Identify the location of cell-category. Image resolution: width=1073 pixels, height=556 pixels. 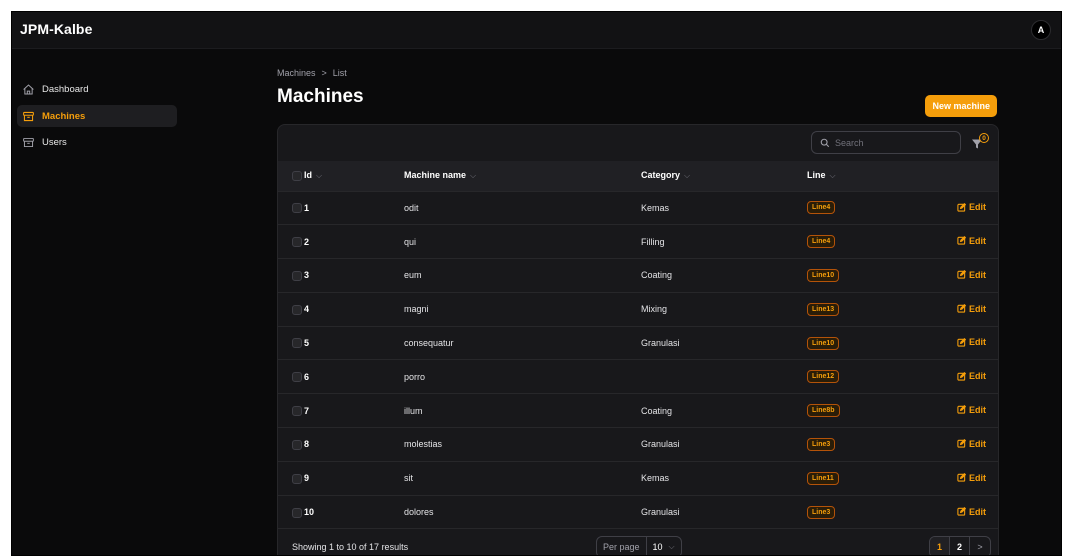
(724, 377).